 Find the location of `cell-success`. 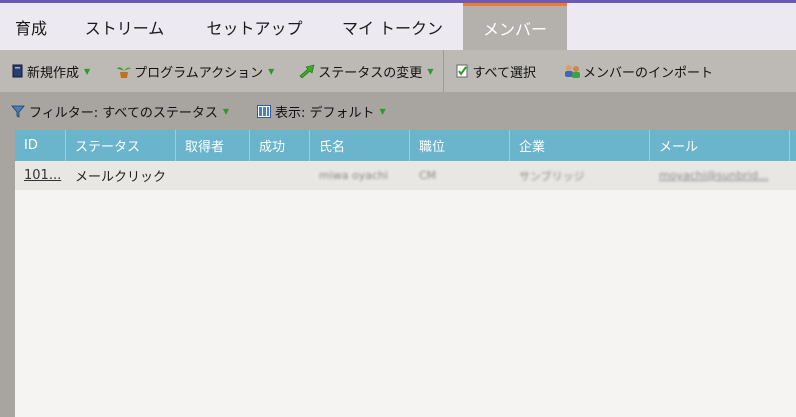

cell-success is located at coordinates (280, 175).